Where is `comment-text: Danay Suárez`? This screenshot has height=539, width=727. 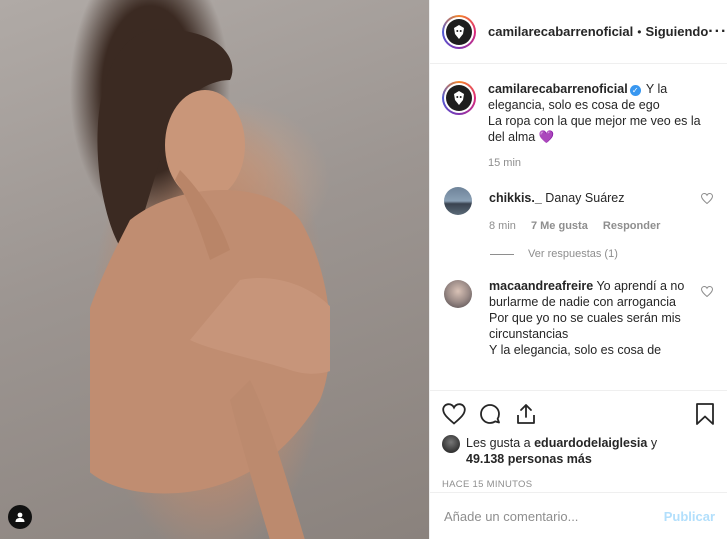 comment-text: Danay Suárez is located at coordinates (583, 198).